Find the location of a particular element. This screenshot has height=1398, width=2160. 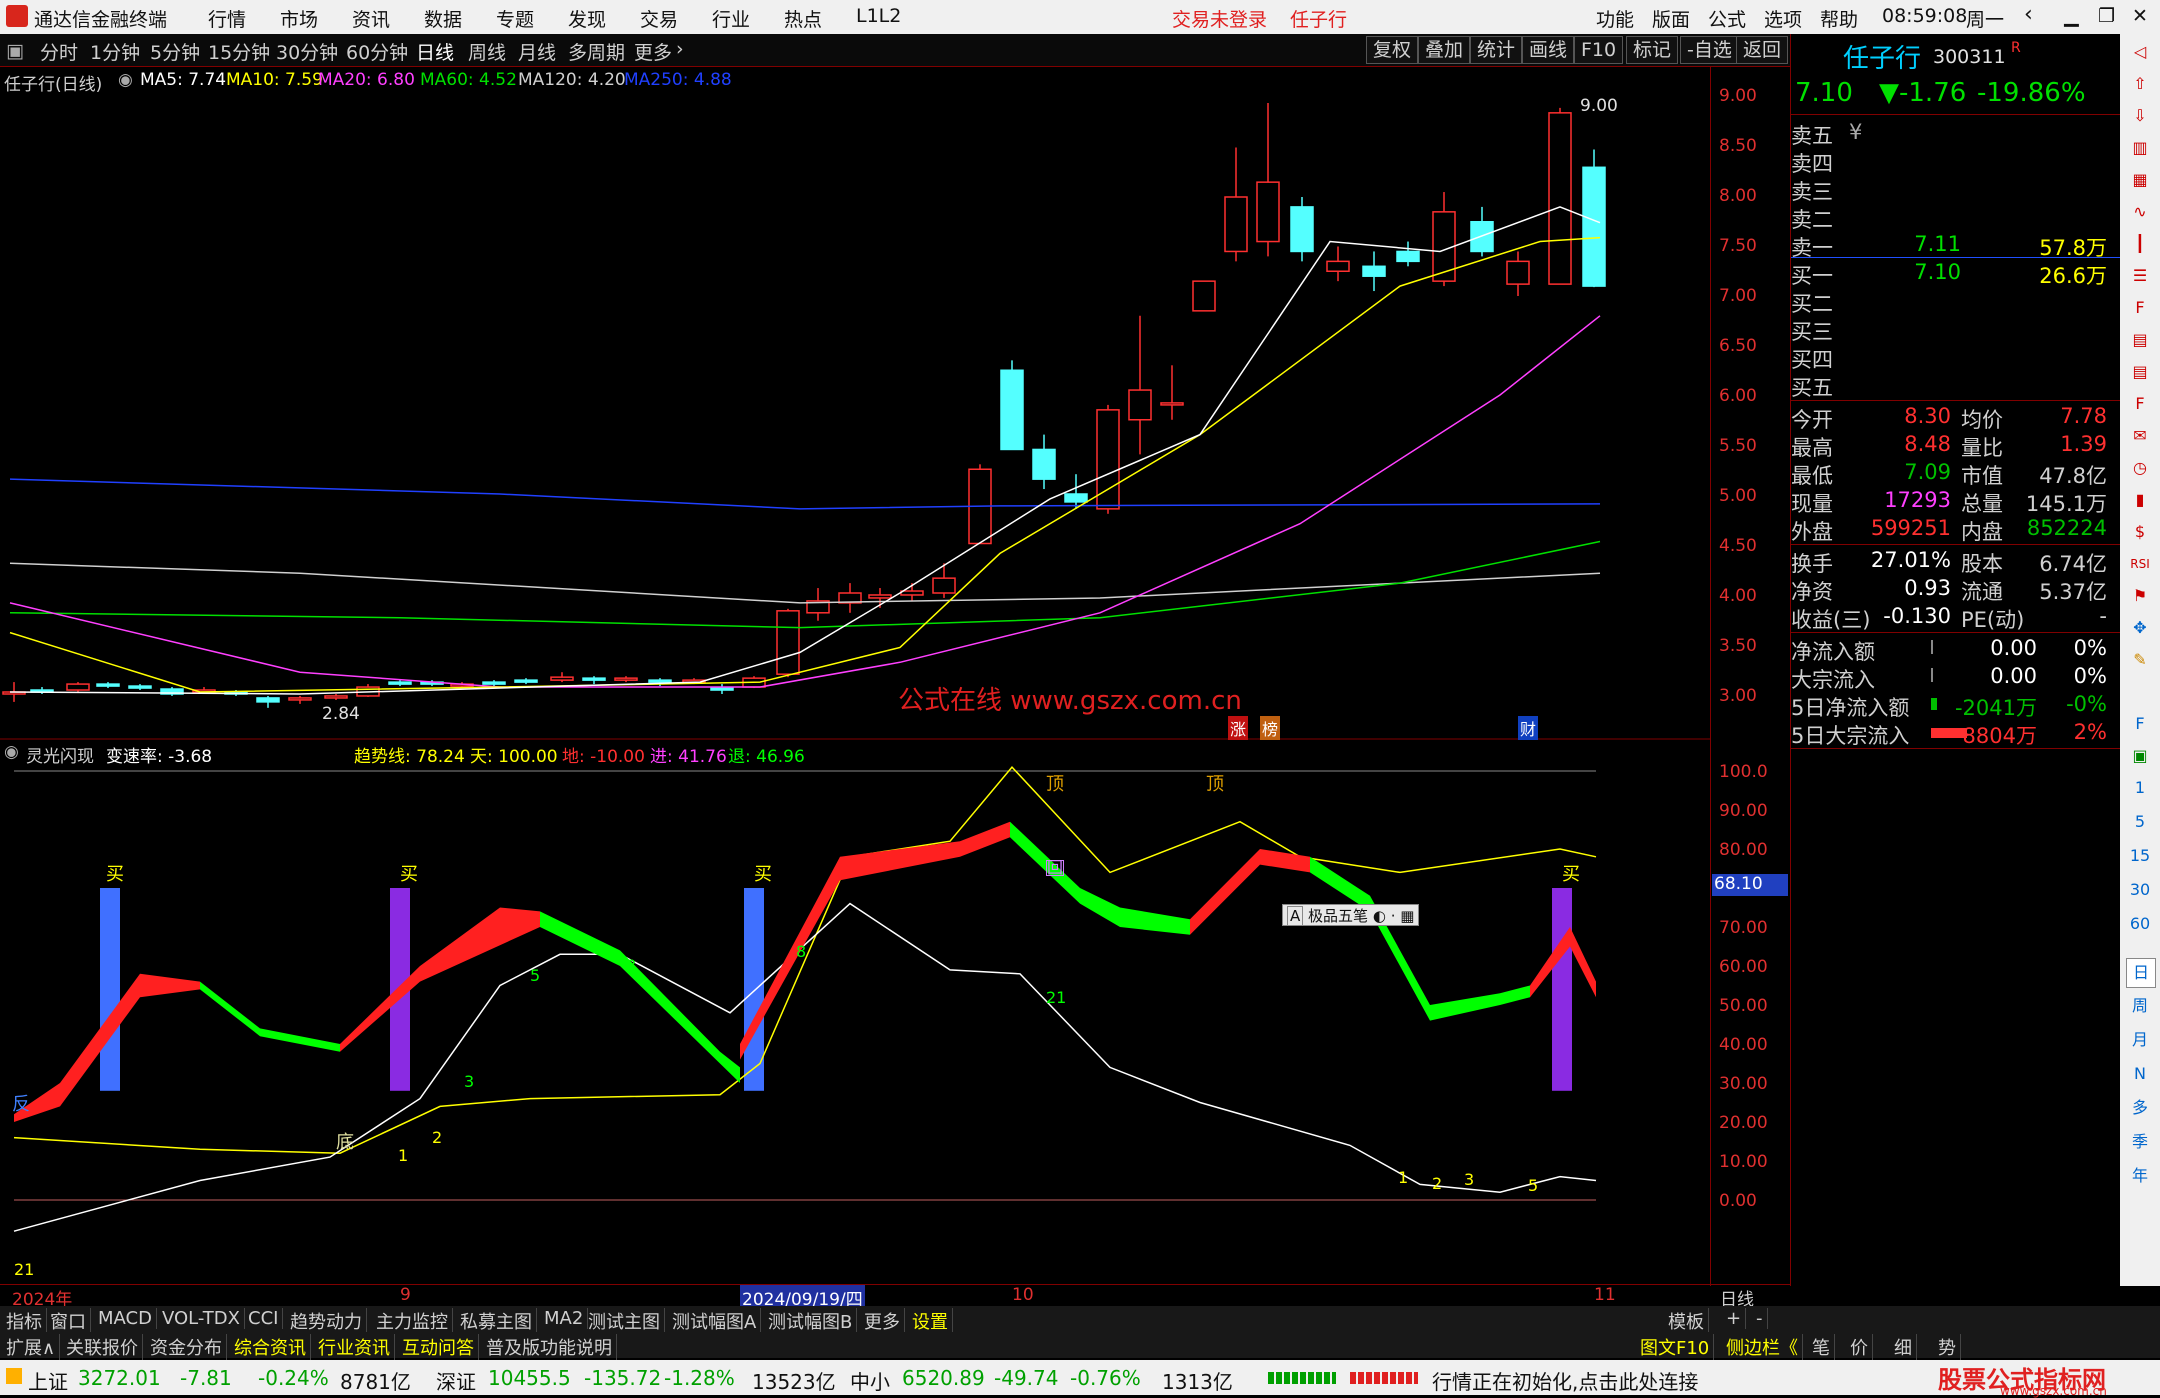

tab-general-news: 综合资讯 is located at coordinates (270, 1347).